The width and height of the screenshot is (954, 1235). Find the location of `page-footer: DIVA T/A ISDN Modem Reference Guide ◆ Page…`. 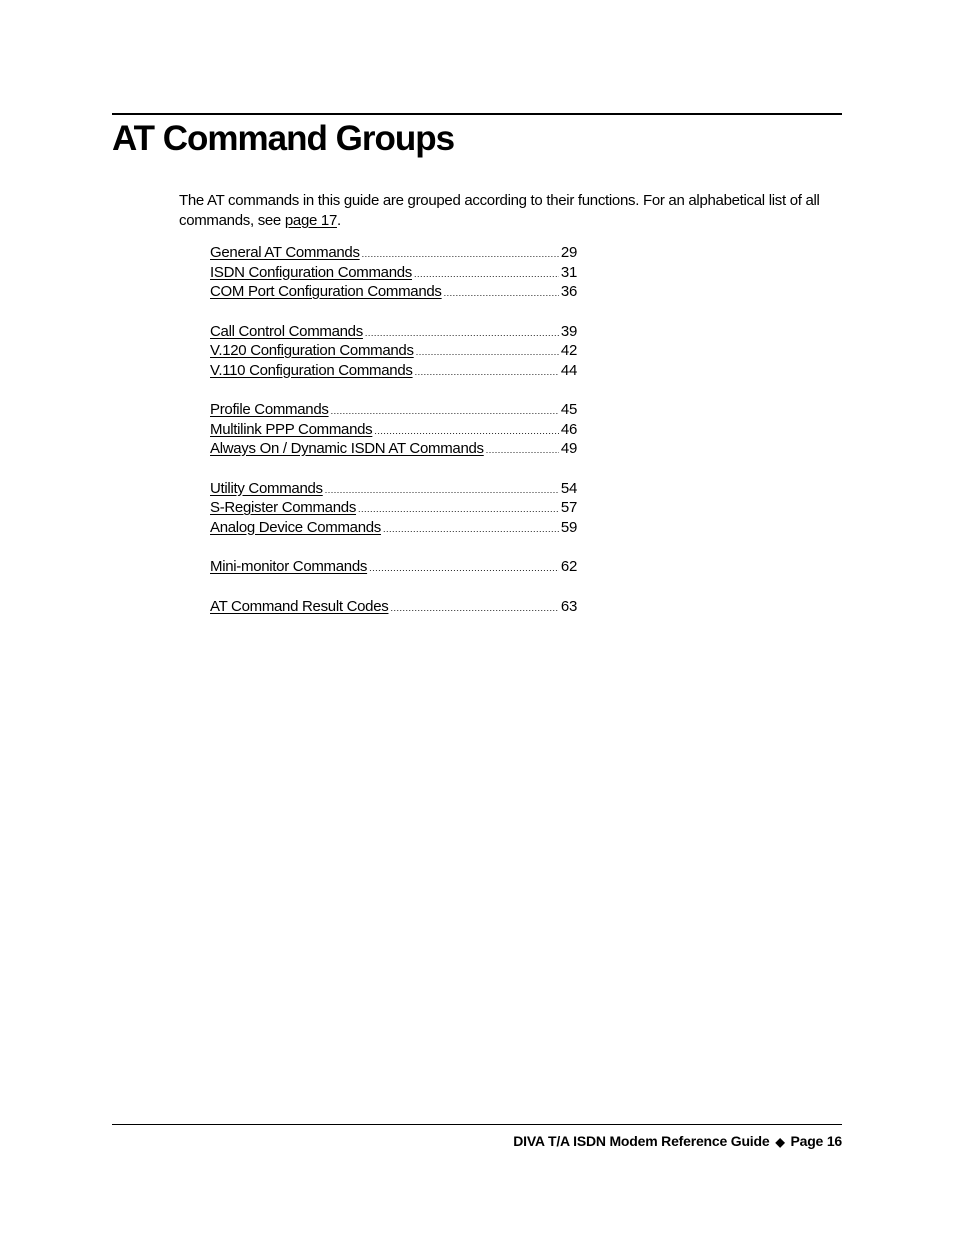

page-footer: DIVA T/A ISDN Modem Reference Guide ◆ Page… is located at coordinates (677, 1141).